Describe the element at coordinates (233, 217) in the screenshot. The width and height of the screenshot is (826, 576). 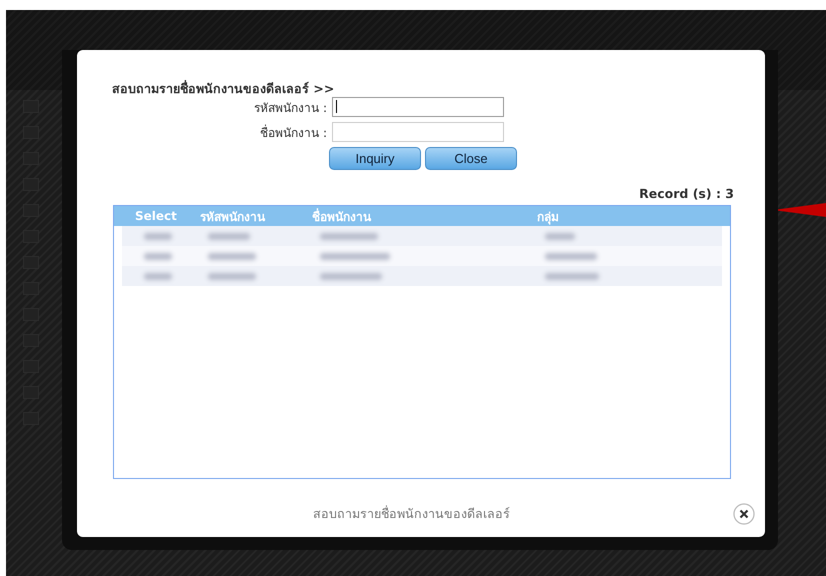
I see `column-header: รหัสพนักงาน` at that location.